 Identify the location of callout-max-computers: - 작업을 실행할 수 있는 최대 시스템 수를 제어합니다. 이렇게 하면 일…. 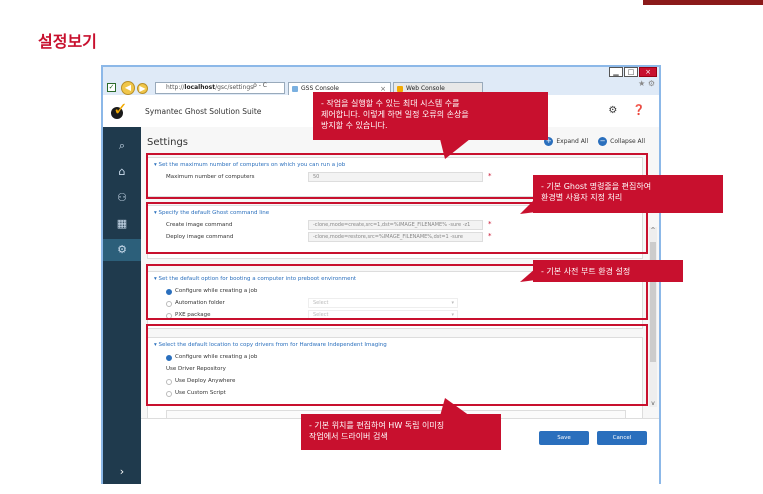
(430, 116).